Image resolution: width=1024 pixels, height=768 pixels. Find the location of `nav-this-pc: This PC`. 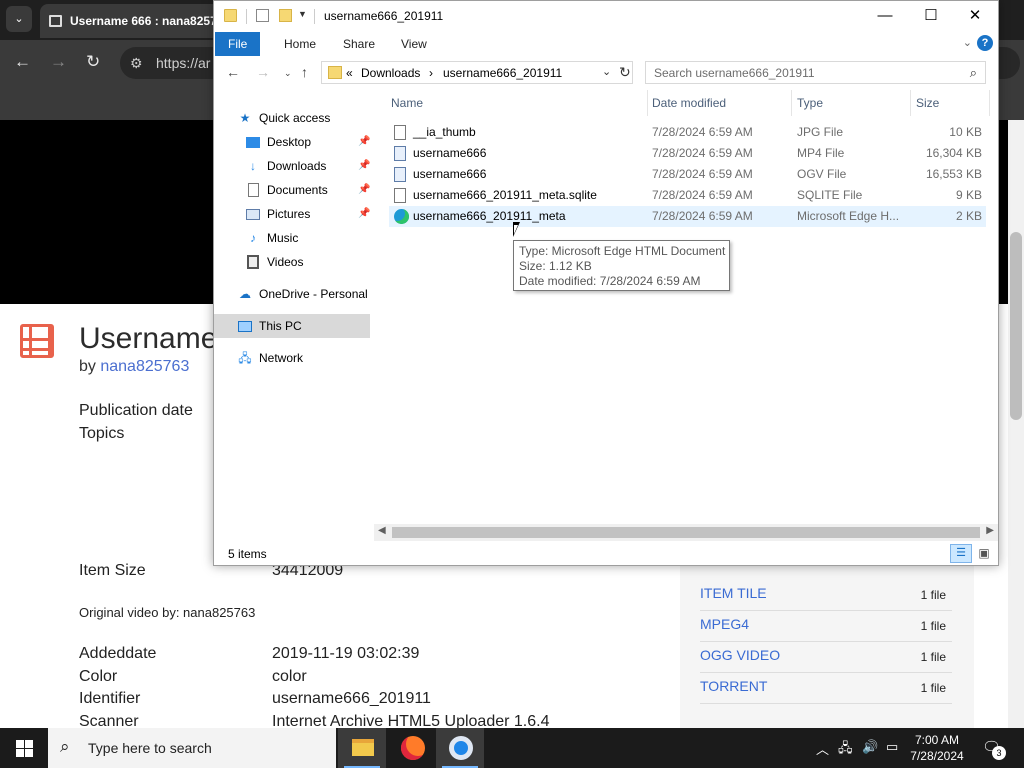

nav-this-pc: This PC is located at coordinates (292, 326).